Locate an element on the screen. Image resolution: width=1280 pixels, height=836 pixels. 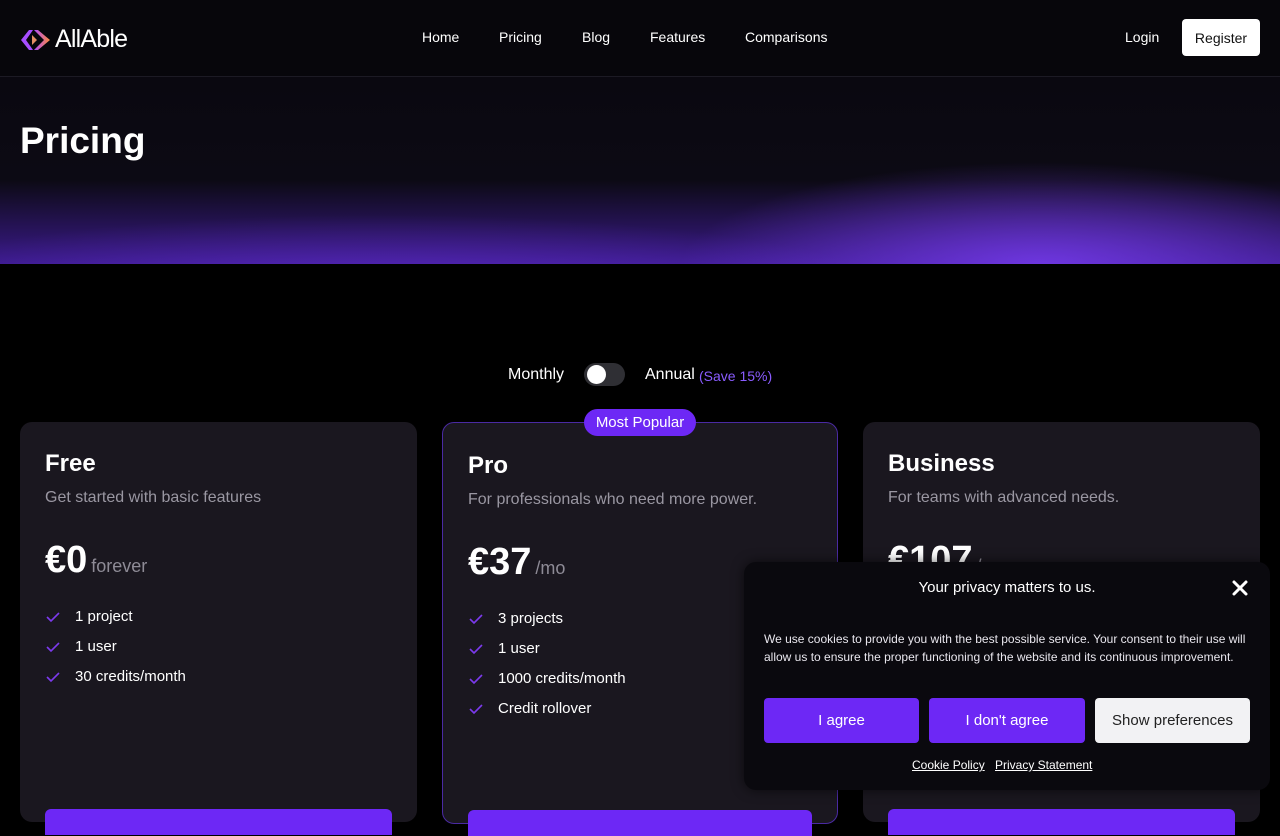
free-cta-button is located at coordinates (218, 822).